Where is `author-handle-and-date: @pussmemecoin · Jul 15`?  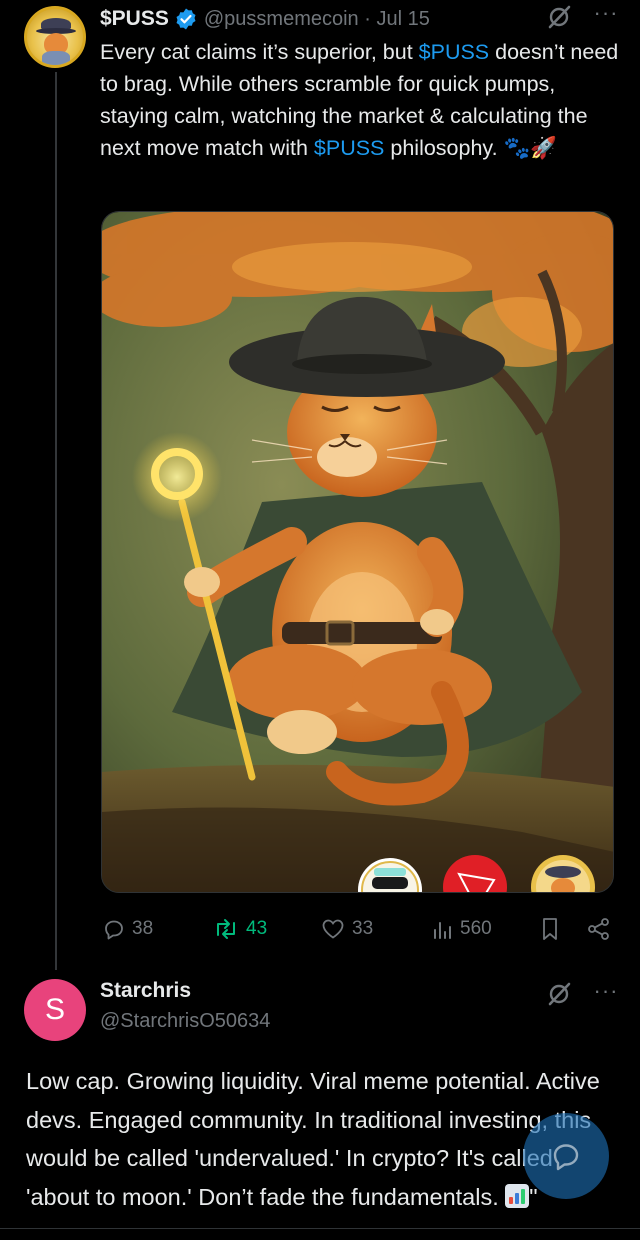
author-handle-and-date: @pussmemecoin · Jul 15 is located at coordinates (317, 19).